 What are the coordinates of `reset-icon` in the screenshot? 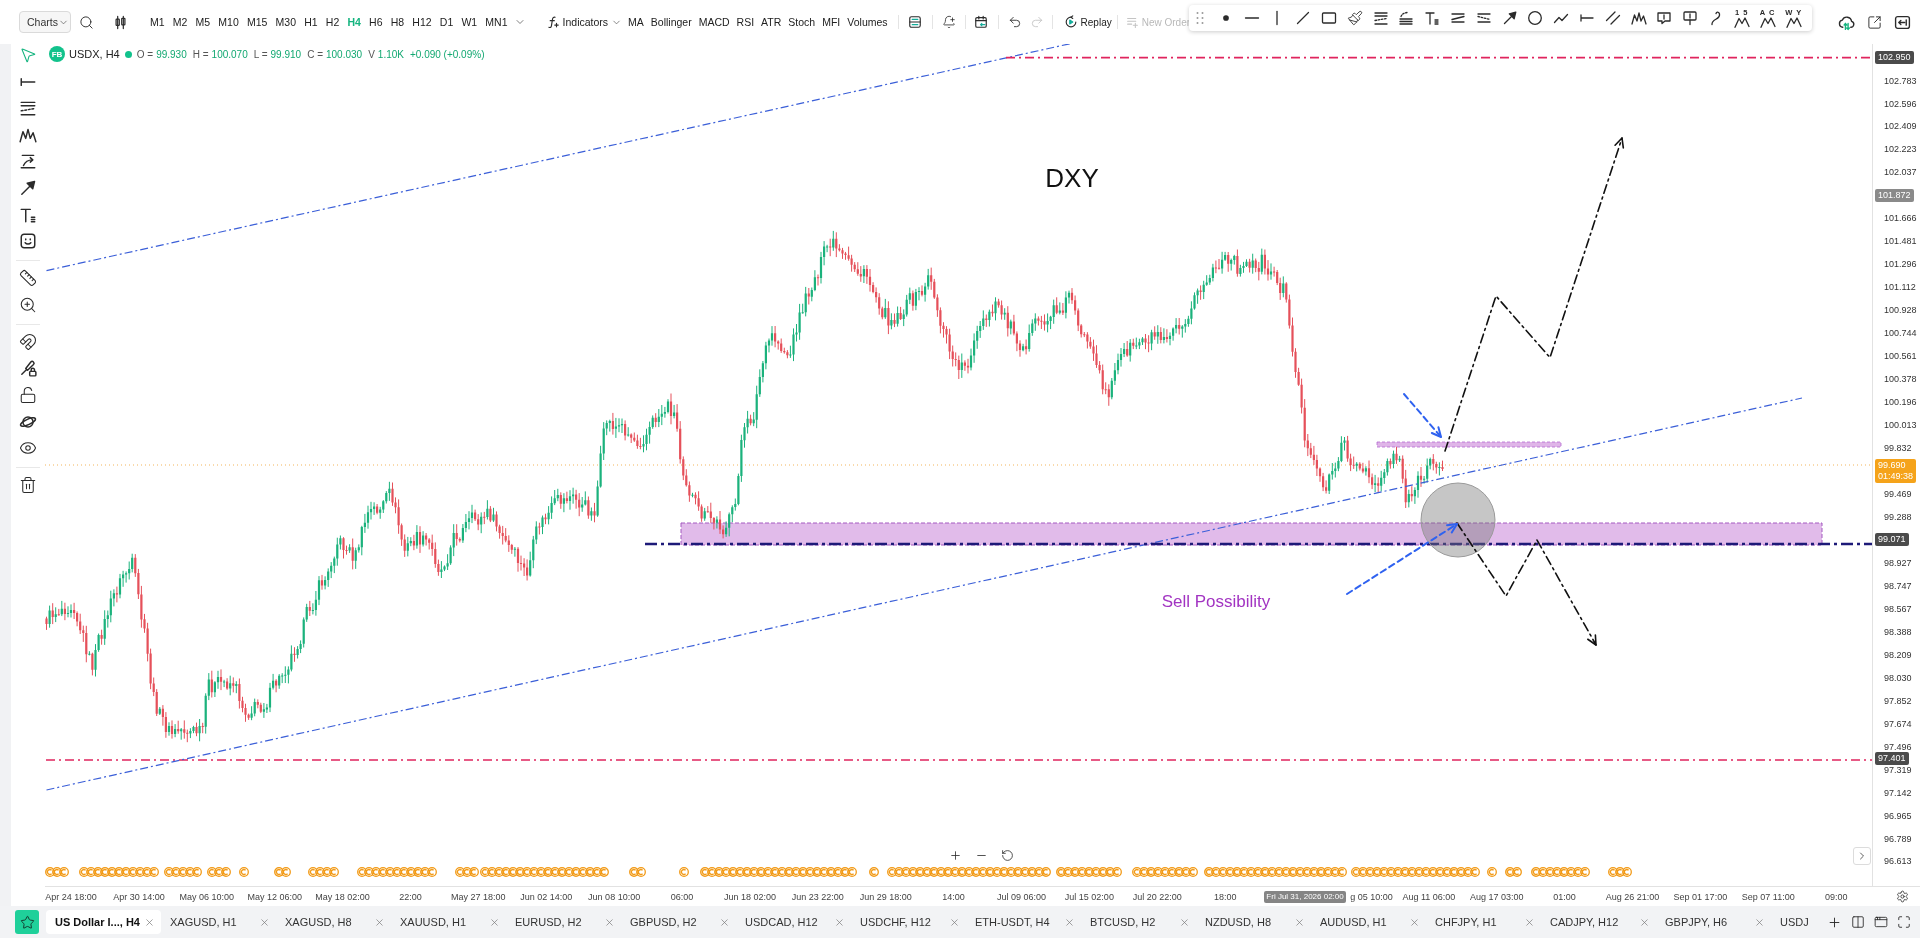 It's located at (1007, 855).